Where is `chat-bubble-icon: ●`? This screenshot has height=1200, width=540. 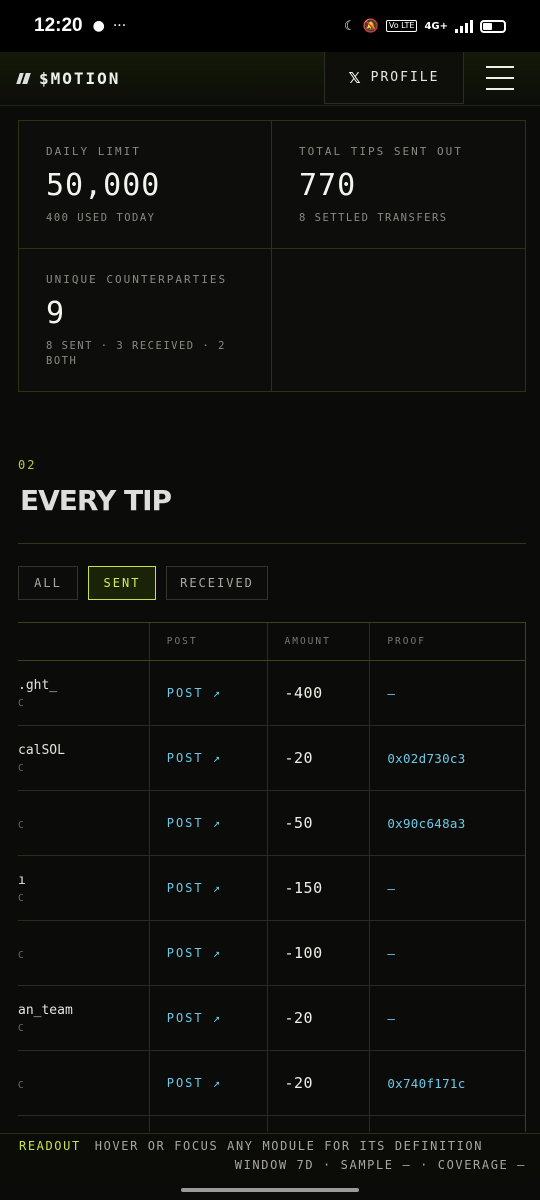
chat-bubble-icon: ● is located at coordinates (98, 26).